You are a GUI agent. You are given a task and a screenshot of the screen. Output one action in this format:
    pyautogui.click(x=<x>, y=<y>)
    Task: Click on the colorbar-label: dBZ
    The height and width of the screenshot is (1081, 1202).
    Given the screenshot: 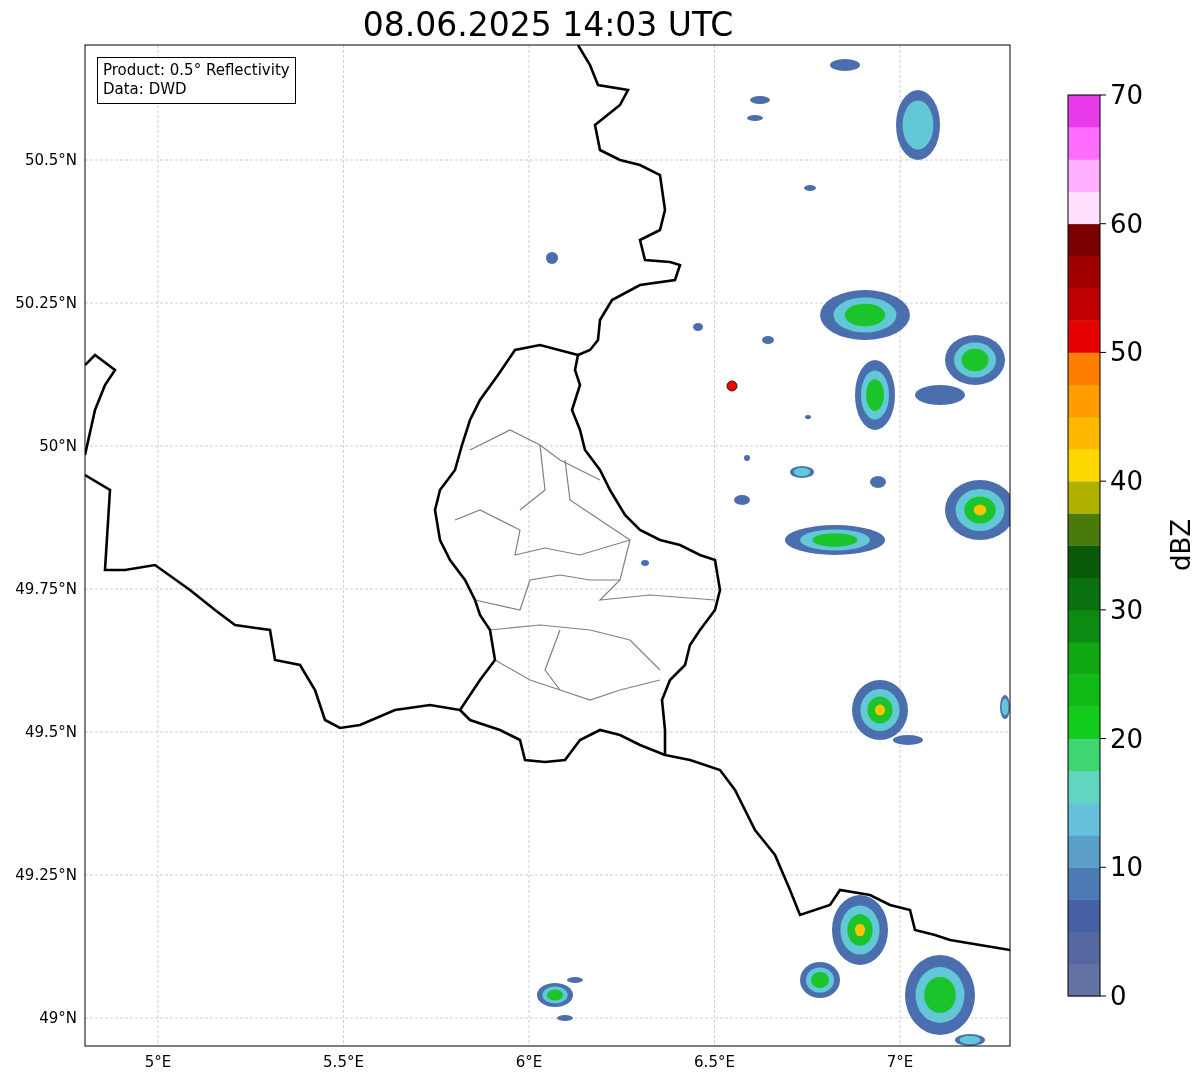 What is the action you would take?
    pyautogui.click(x=1181, y=545)
    